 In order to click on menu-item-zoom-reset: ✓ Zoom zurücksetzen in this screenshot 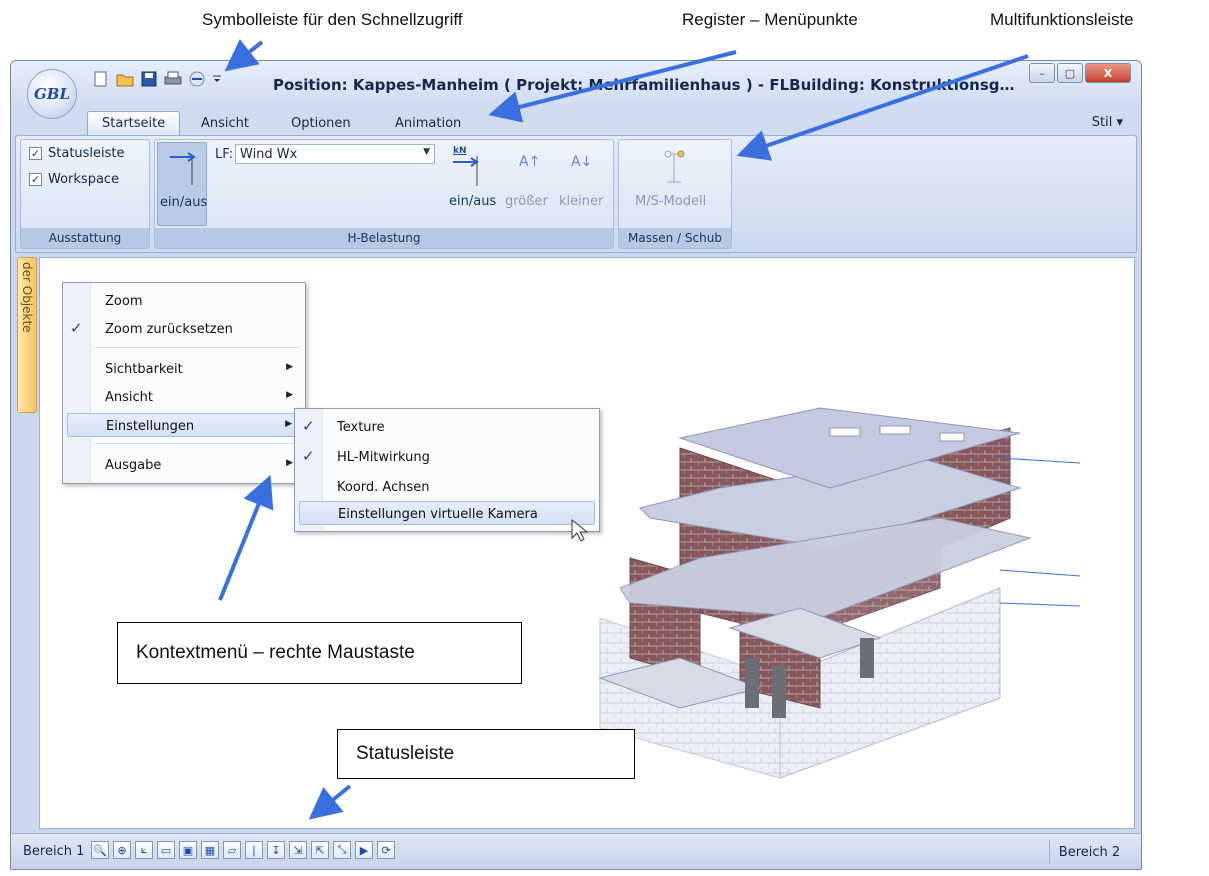, I will do `click(184, 329)`.